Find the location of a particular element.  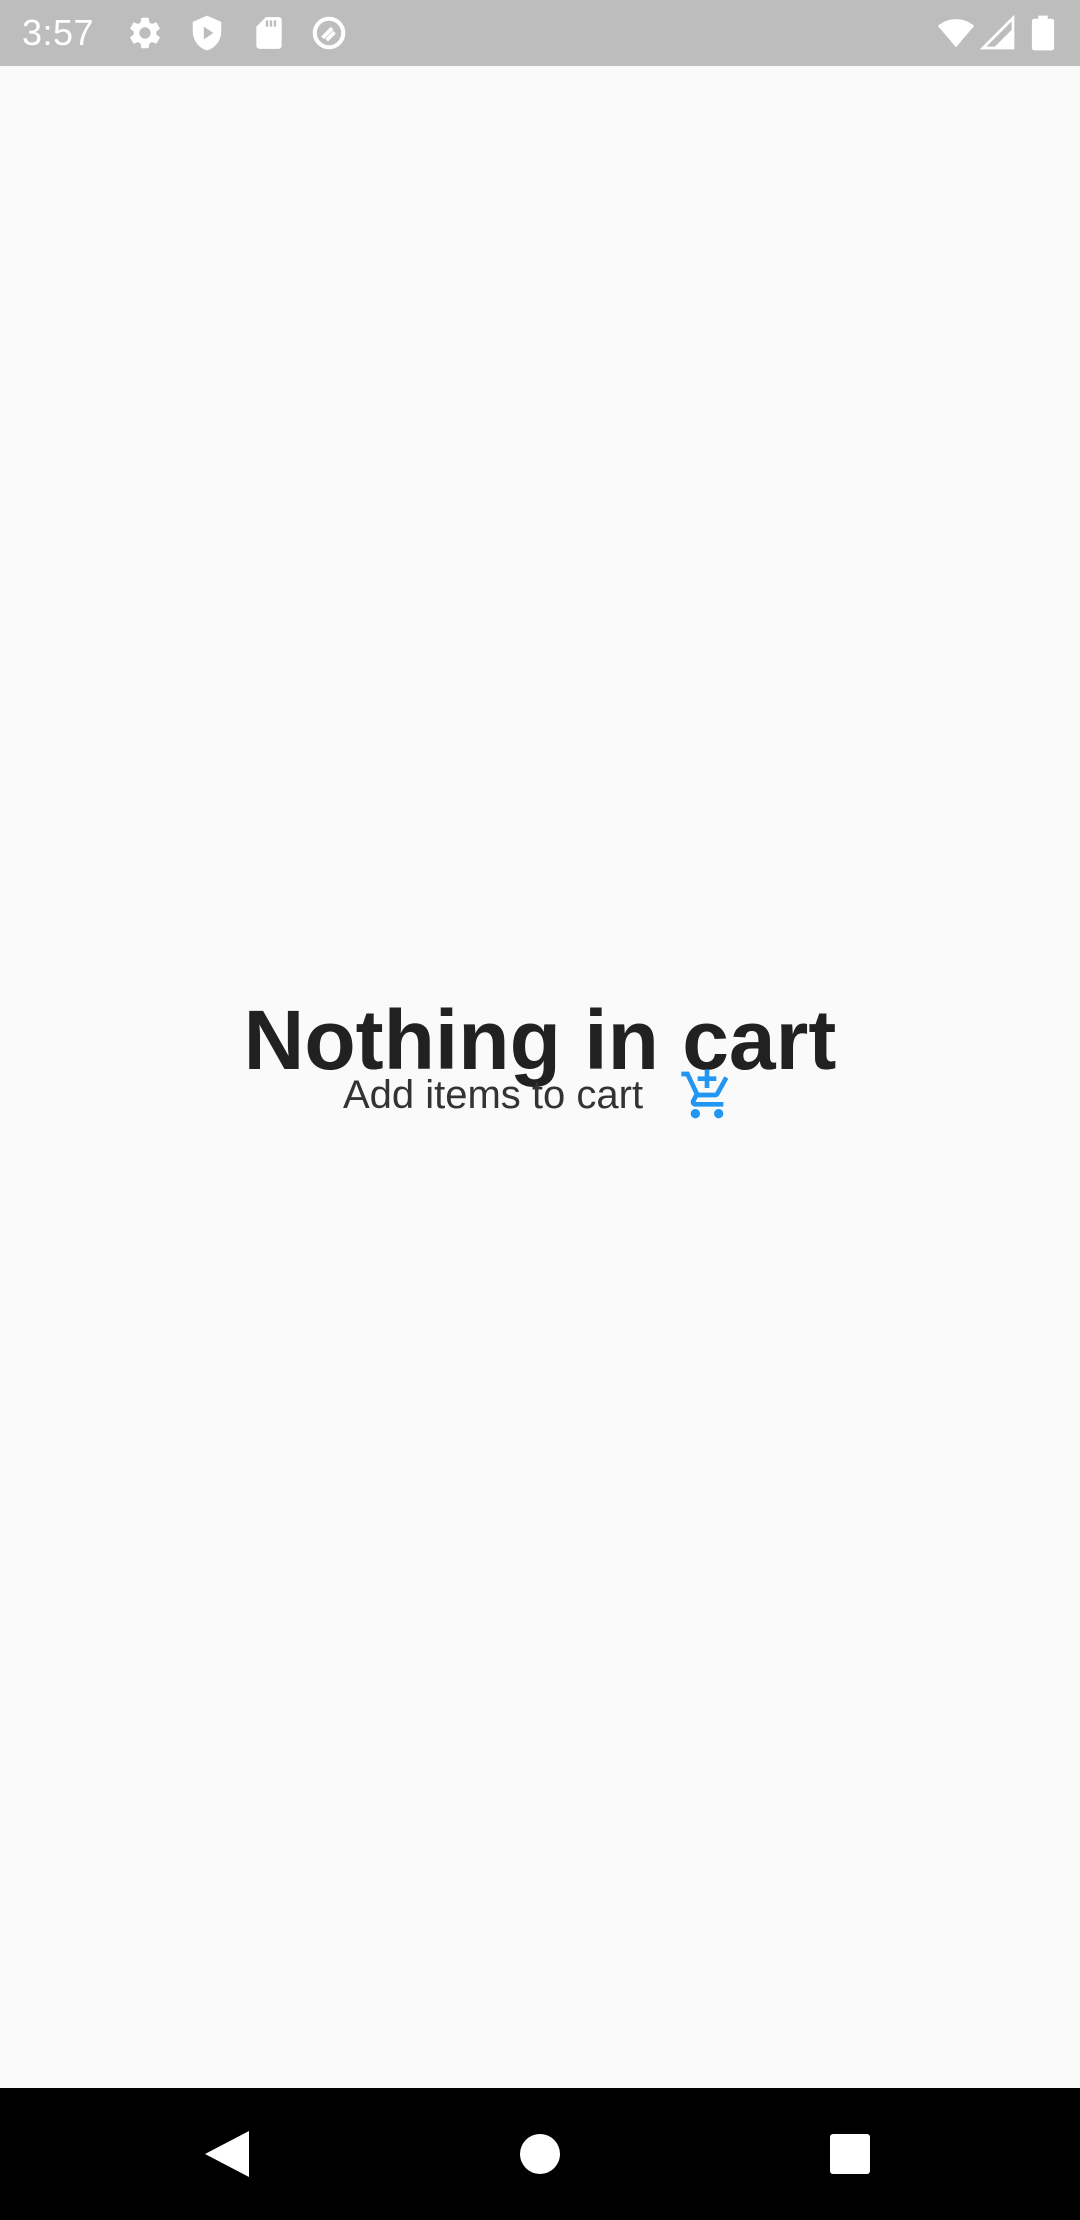

home-button is located at coordinates (540, 2154).